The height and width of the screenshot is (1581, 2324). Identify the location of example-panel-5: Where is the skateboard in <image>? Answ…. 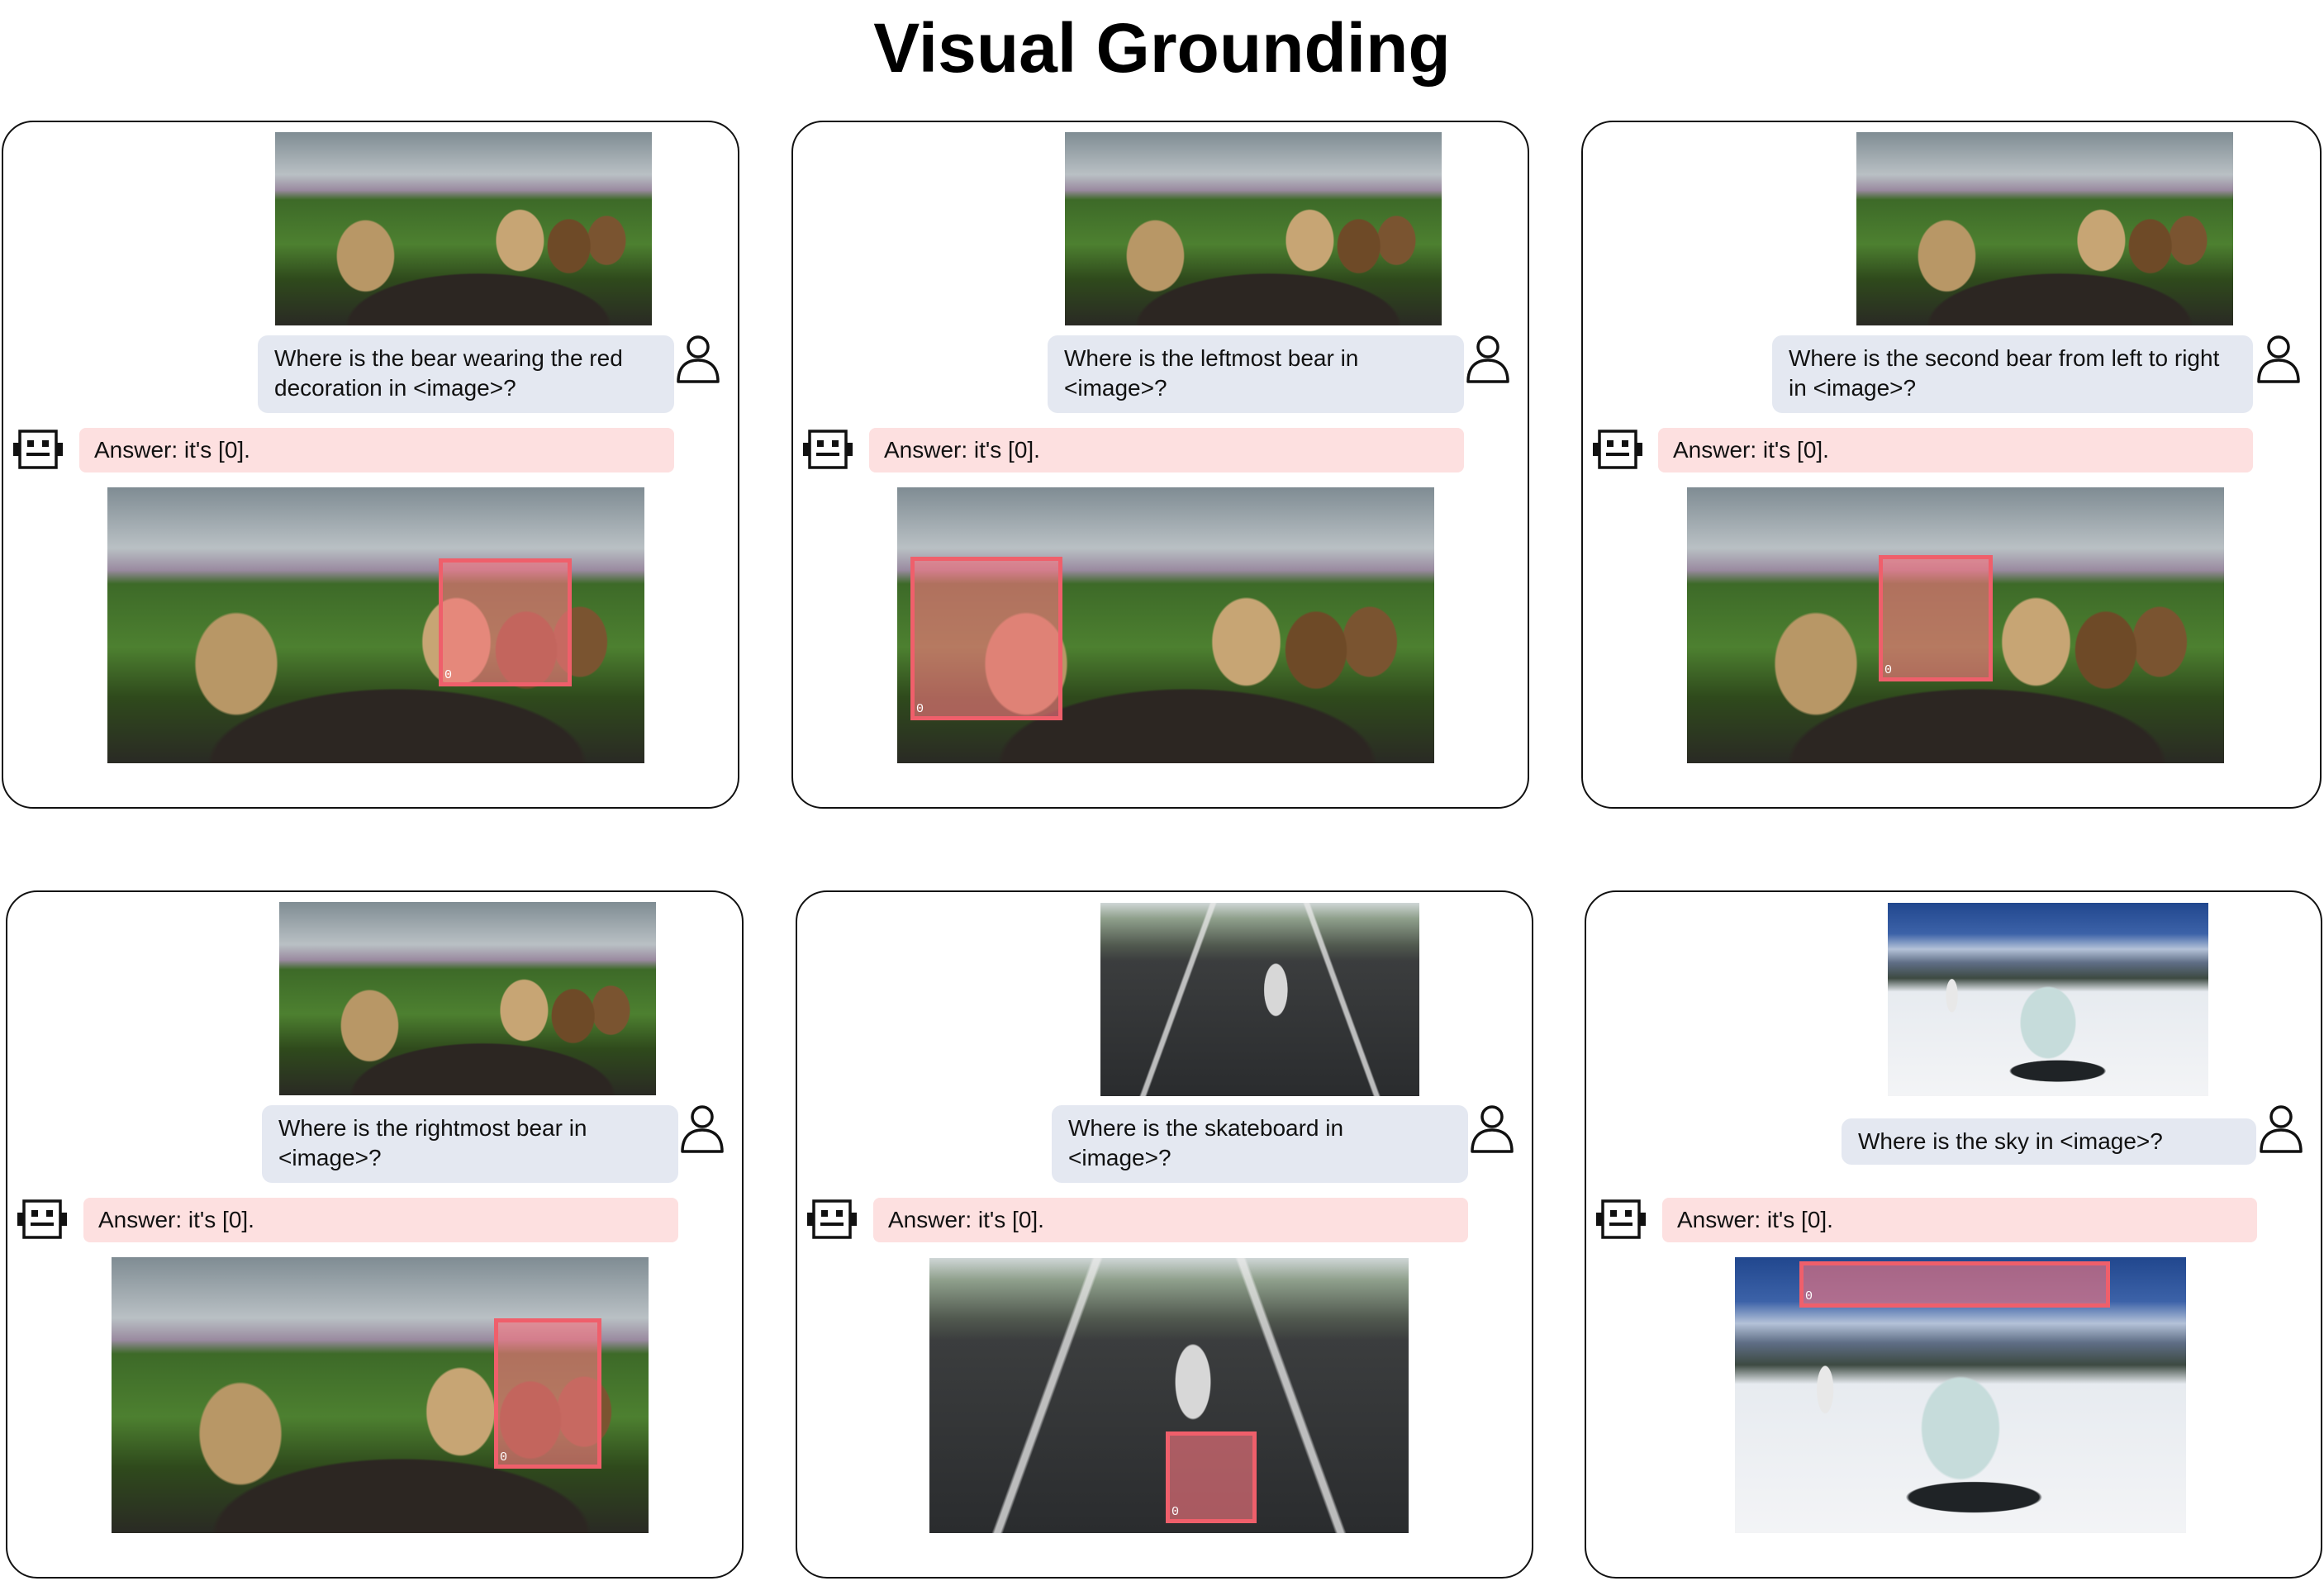
(1165, 1234).